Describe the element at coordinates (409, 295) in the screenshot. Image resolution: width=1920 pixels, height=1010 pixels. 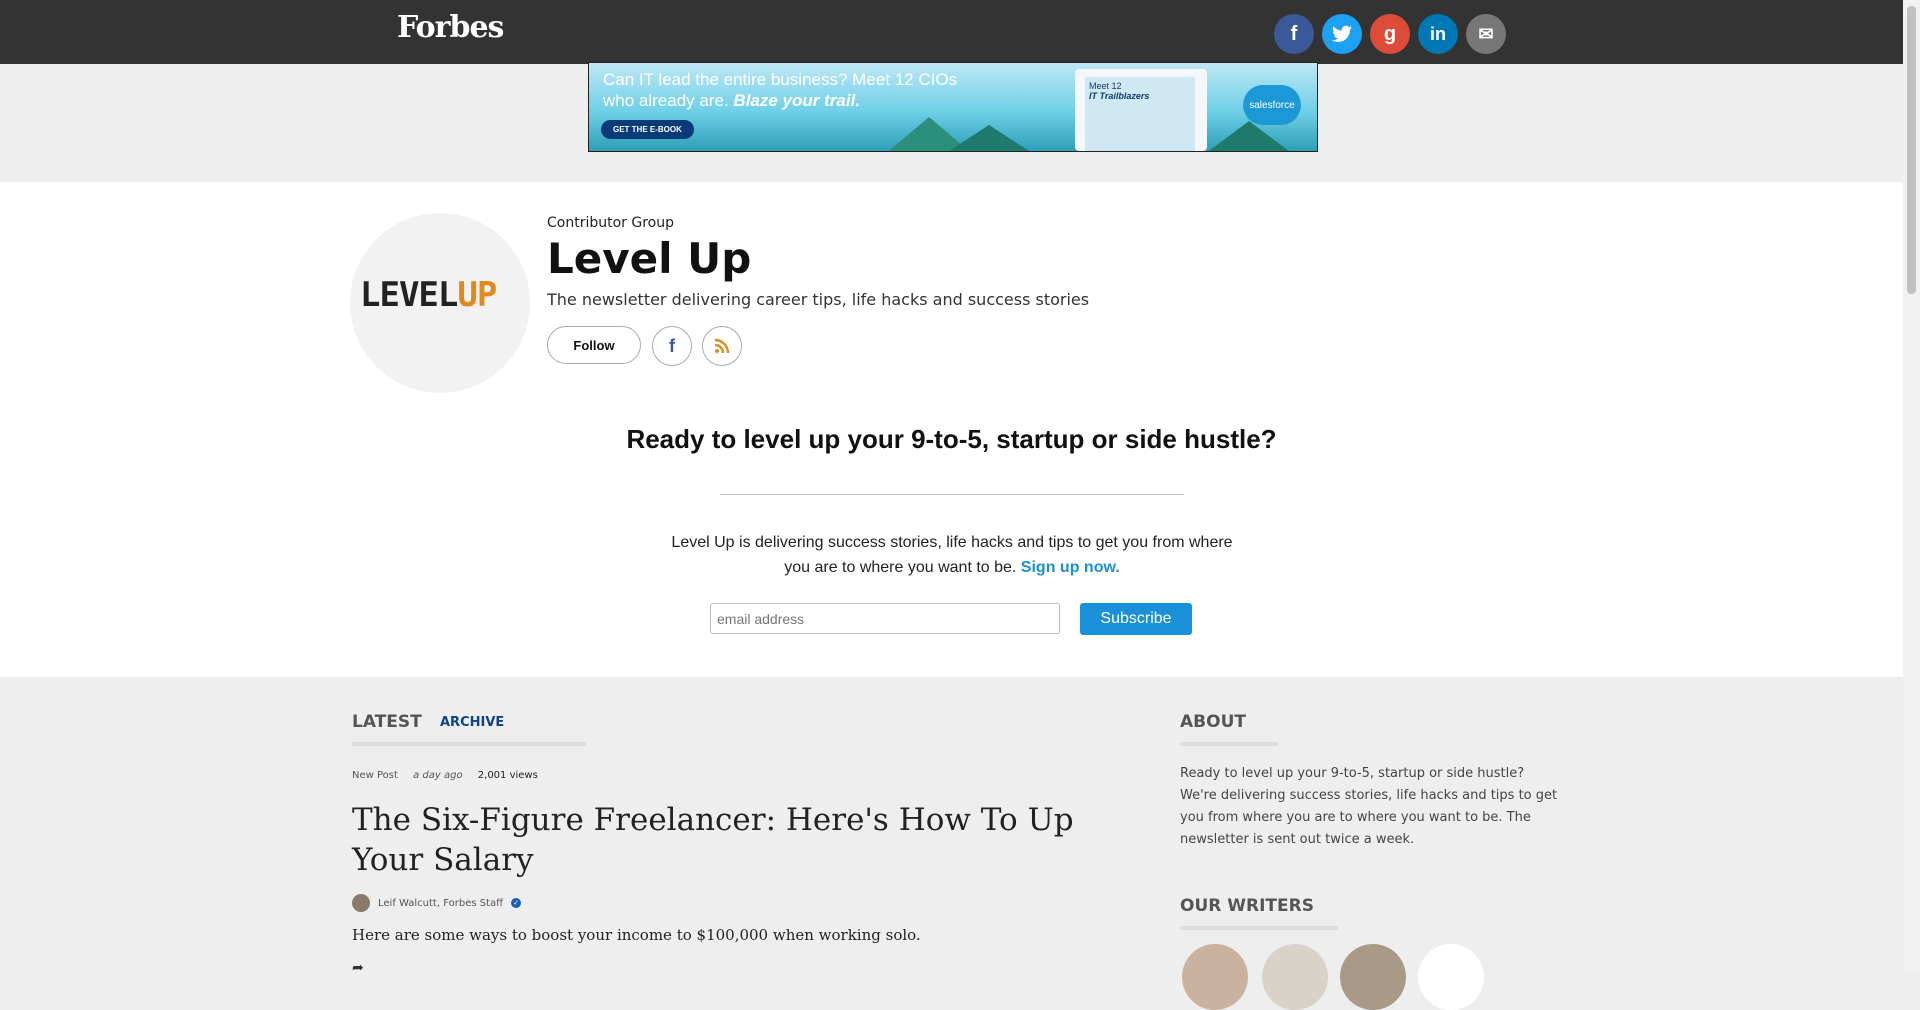
I see `avatar-logo-left: LEVEL` at that location.